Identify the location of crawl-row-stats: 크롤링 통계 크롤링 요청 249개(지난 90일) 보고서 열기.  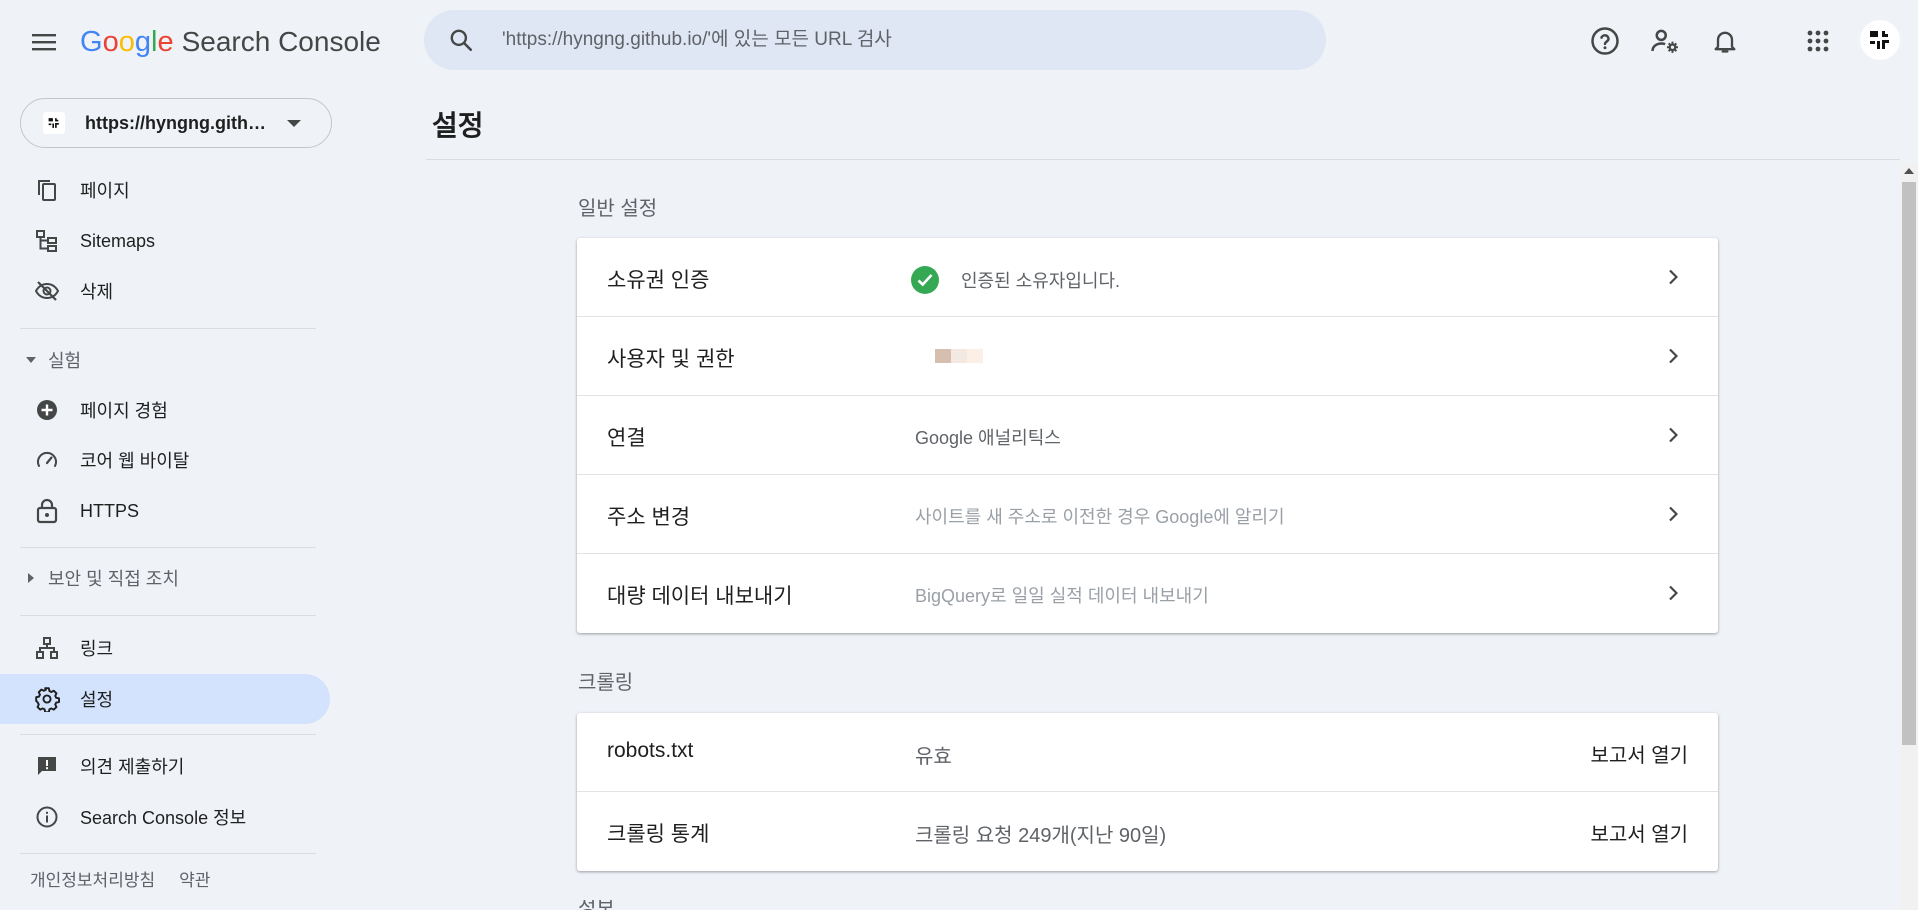
(1147, 831).